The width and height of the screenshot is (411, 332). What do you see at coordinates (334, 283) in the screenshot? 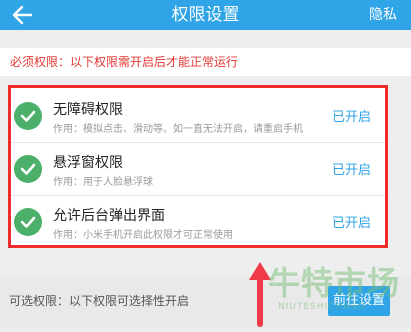
I see `watermark-text-cn: 牛特市场` at bounding box center [334, 283].